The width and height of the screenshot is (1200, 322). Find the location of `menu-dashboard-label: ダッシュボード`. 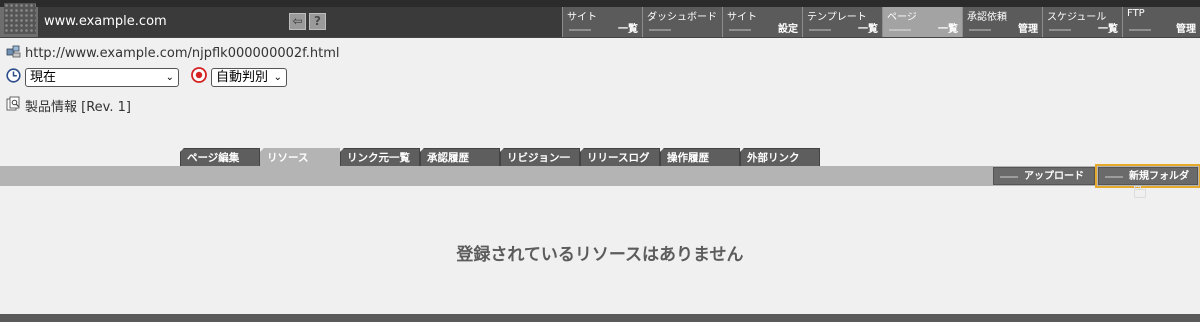

menu-dashboard-label: ダッシュボード is located at coordinates (682, 17).